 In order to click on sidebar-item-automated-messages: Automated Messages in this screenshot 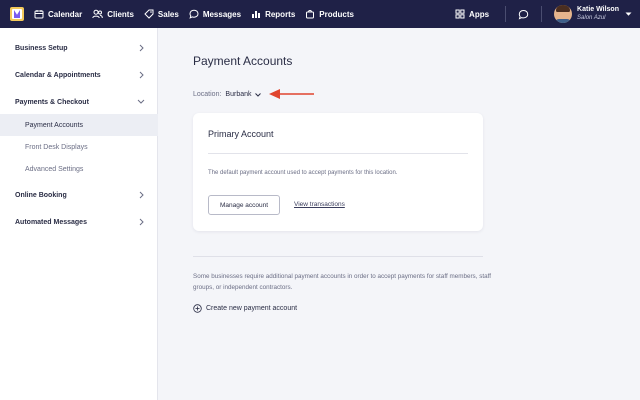, I will do `click(79, 222)`.